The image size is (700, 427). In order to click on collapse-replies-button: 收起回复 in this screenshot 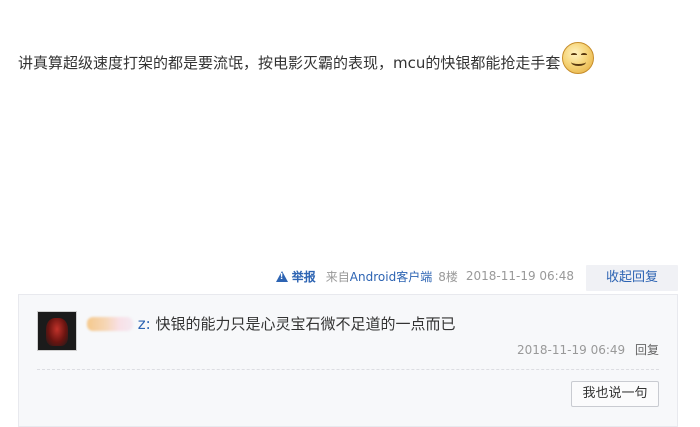, I will do `click(631, 278)`.